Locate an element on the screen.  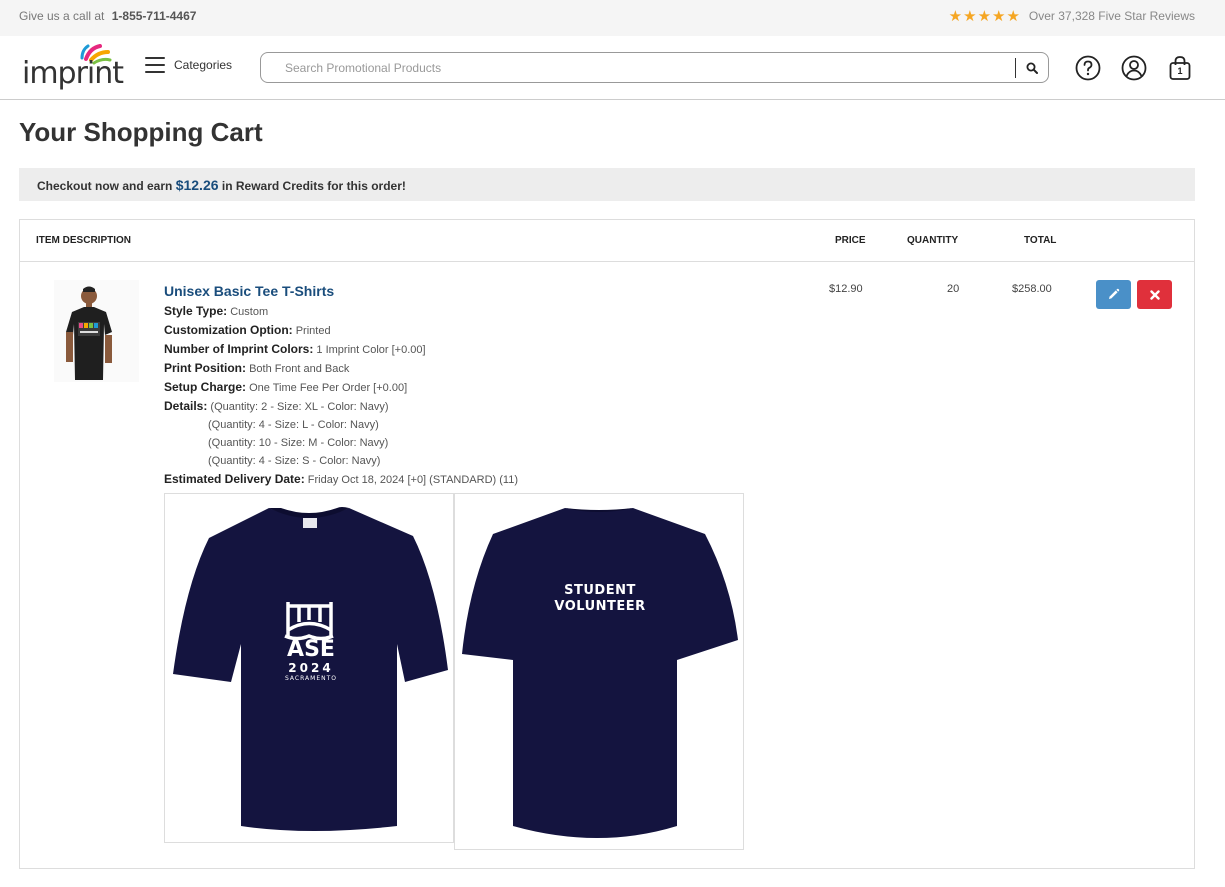
col-item-description: ITEM DESCRIPTION is located at coordinates (84, 240).